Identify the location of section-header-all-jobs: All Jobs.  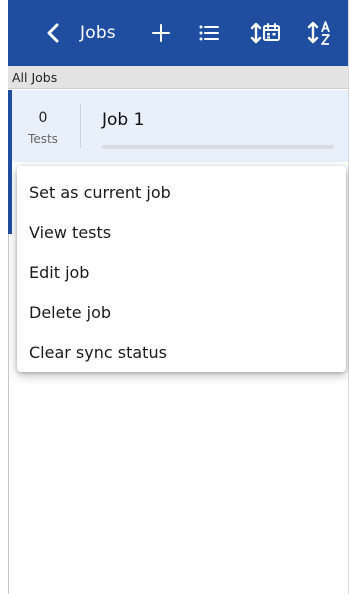
(178, 77).